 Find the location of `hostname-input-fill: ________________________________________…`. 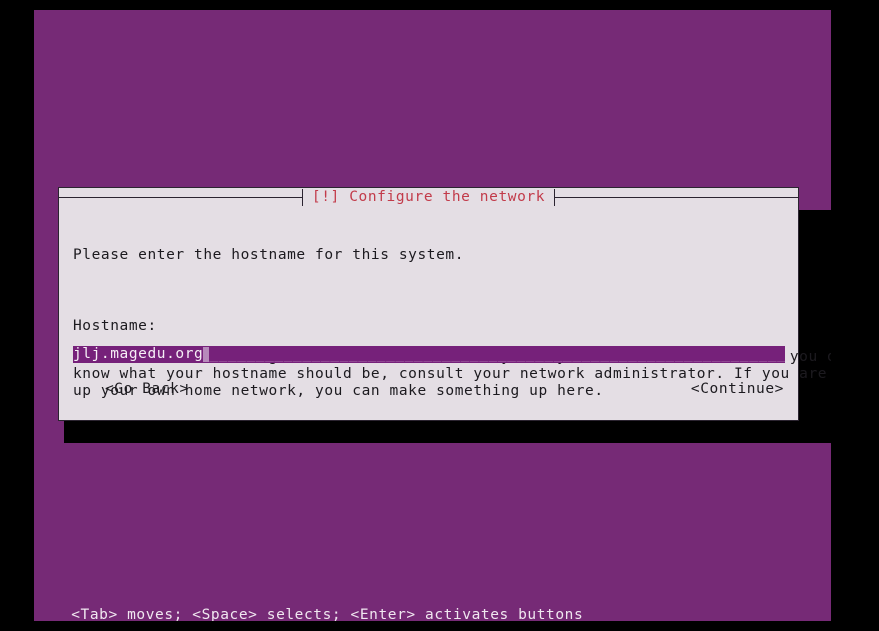

hostname-input-fill: ________________________________________… is located at coordinates (497, 354).